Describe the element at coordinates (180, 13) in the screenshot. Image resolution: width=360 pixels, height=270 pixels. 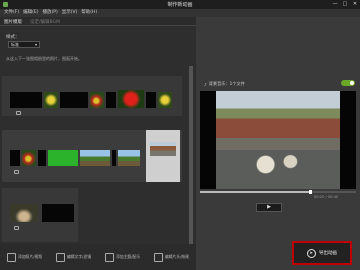
I see `menu-bar: 文件(F) 编辑(E) 播放(P) 显示(V) 帮助(H)` at that location.